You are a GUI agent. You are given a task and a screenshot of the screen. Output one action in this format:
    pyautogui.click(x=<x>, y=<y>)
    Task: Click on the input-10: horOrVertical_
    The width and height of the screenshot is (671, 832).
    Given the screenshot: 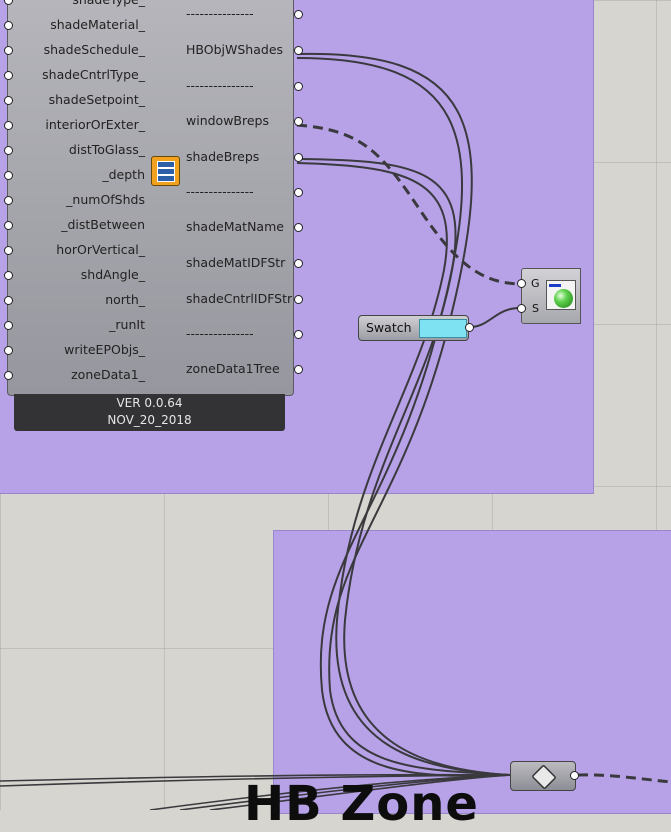 What is the action you would take?
    pyautogui.click(x=100, y=249)
    